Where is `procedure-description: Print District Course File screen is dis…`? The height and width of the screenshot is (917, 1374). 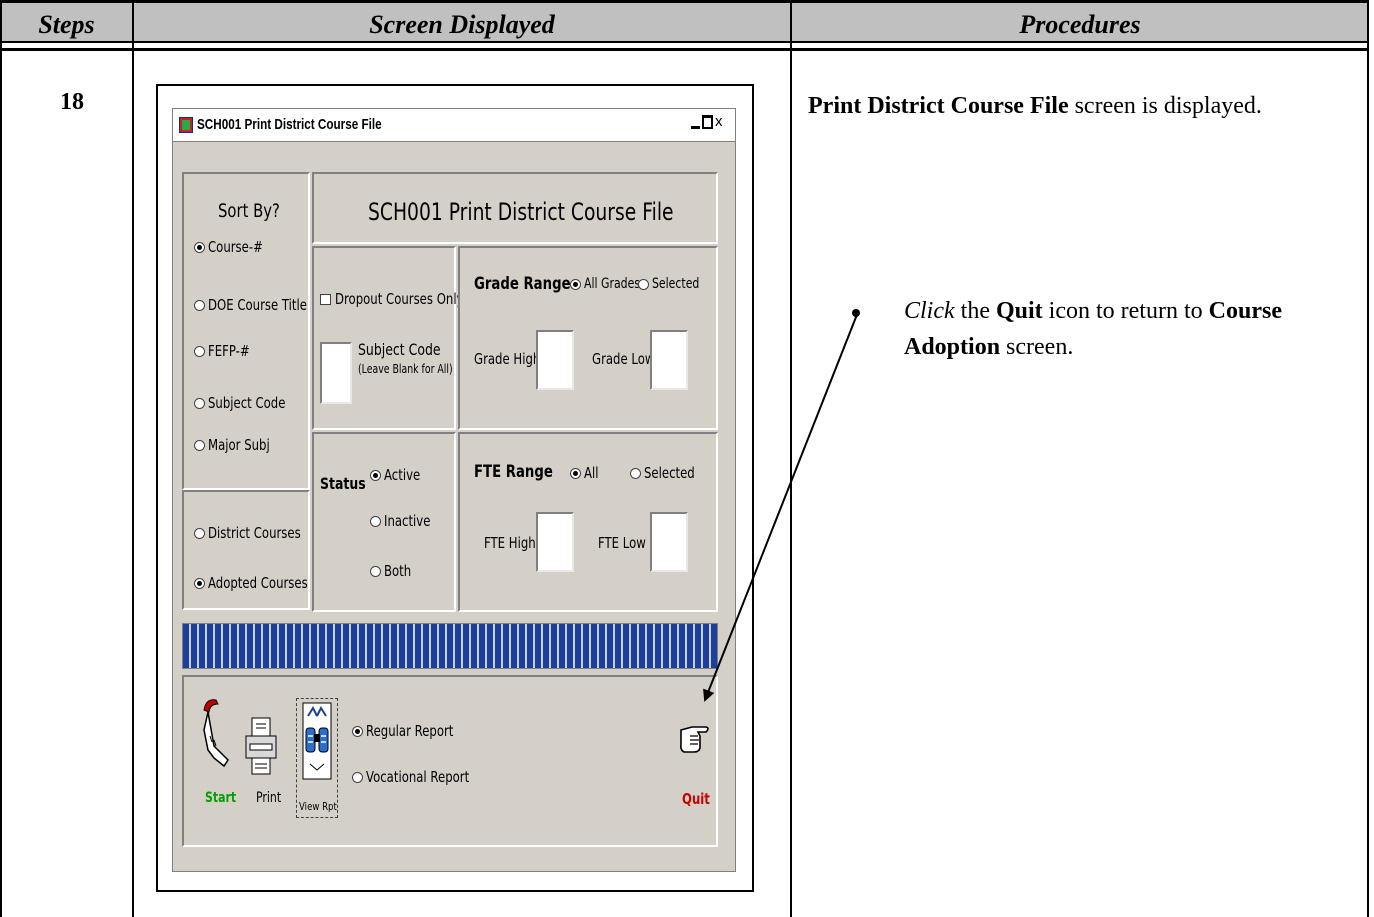
procedure-description: Print District Course File screen is dis… is located at coordinates (1068, 106).